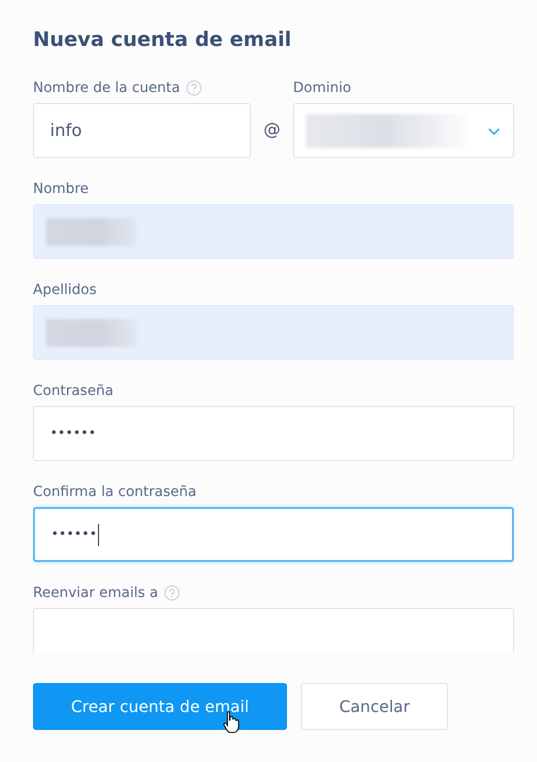  Describe the element at coordinates (73, 391) in the screenshot. I see `field-label: Contraseña` at that location.